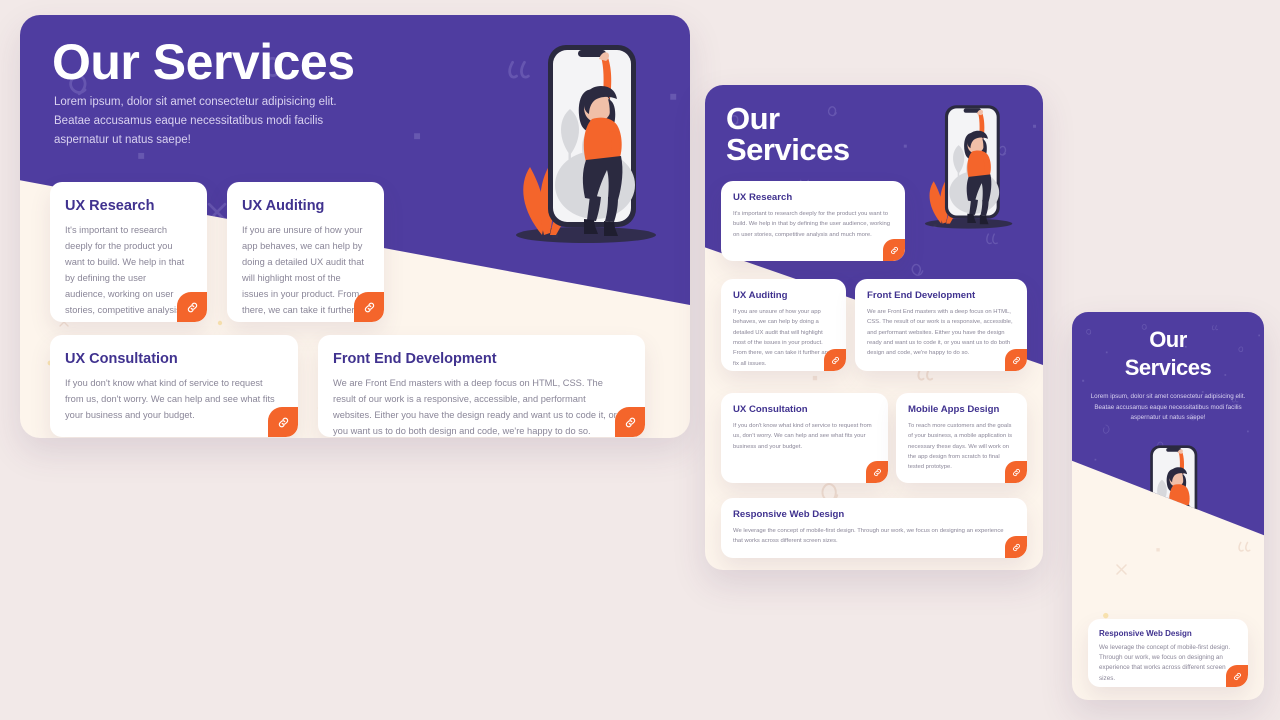 Image resolution: width=1280 pixels, height=720 pixels. What do you see at coordinates (954, 409) in the screenshot?
I see `service-card-title: Mobile Apps Design` at bounding box center [954, 409].